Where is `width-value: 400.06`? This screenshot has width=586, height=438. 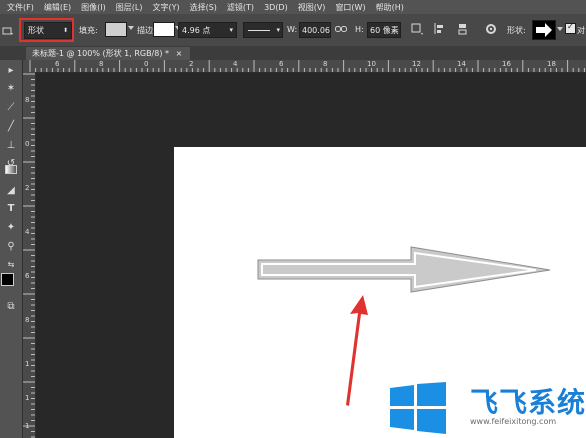
width-value: 400.06 is located at coordinates (316, 30).